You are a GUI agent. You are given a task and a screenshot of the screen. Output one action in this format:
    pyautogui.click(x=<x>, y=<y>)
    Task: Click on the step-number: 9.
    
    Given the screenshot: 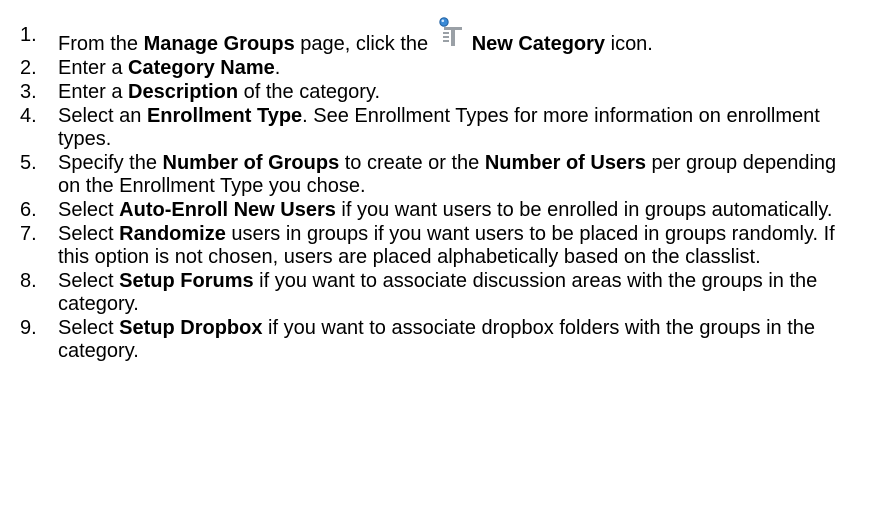 What is the action you would take?
    pyautogui.click(x=28, y=328)
    